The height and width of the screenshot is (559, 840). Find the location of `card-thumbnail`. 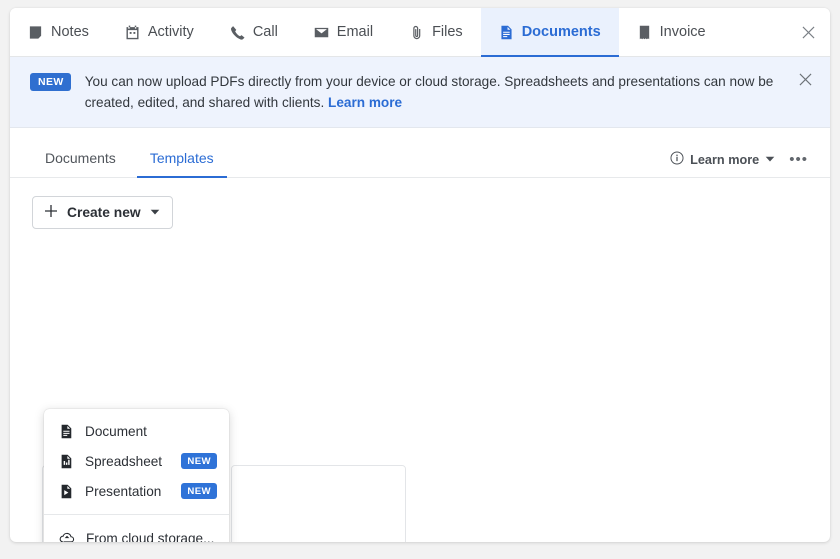

card-thumbnail is located at coordinates (318, 504).